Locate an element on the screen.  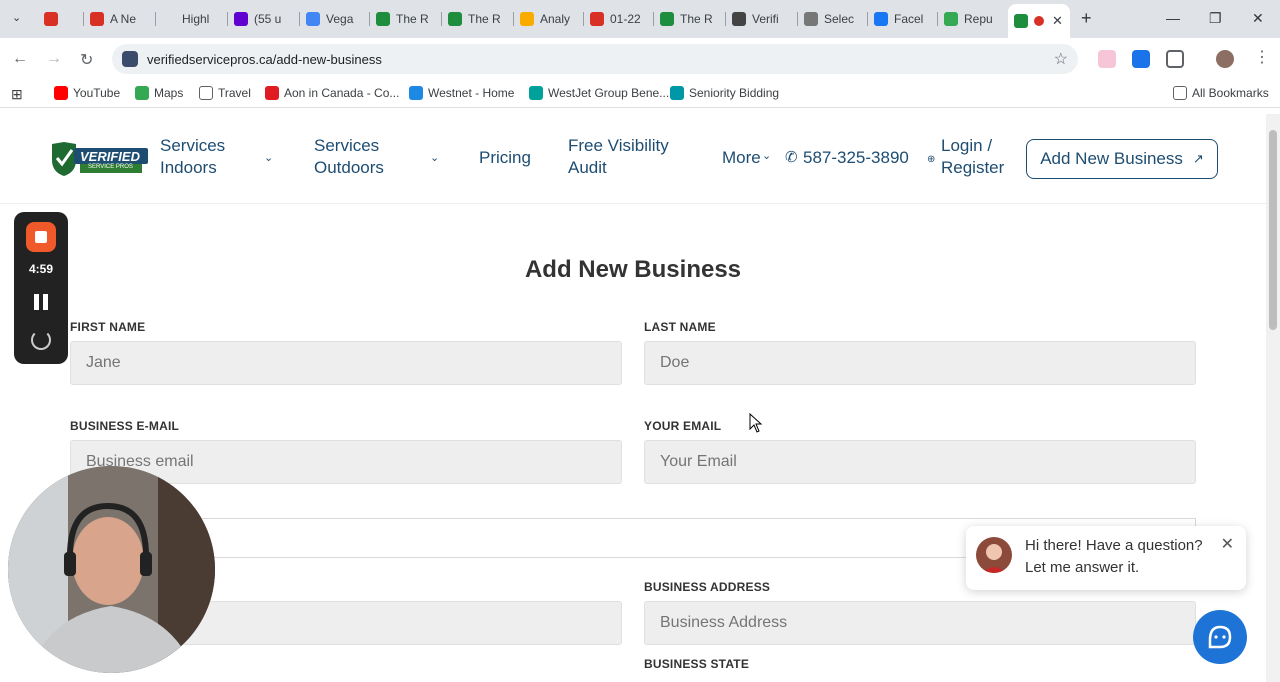
first-name-input is located at coordinates (346, 363).